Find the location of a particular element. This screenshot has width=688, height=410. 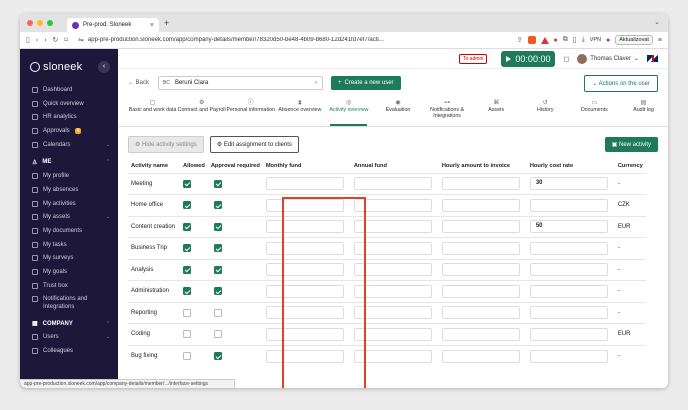

minimize-window-button is located at coordinates (40, 23).